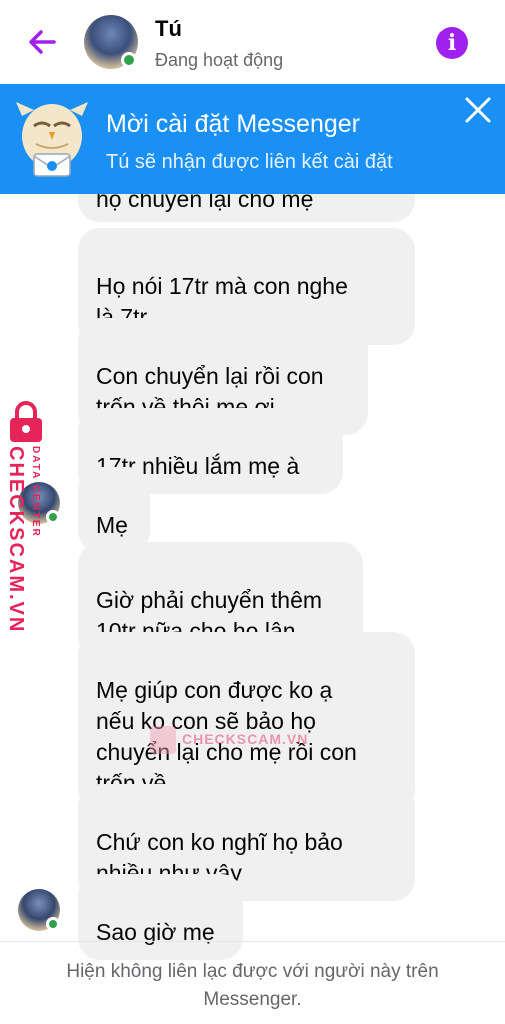 The height and width of the screenshot is (1024, 505). What do you see at coordinates (245, 739) in the screenshot?
I see `watermark-text: CHECKSCAM.VN` at bounding box center [245, 739].